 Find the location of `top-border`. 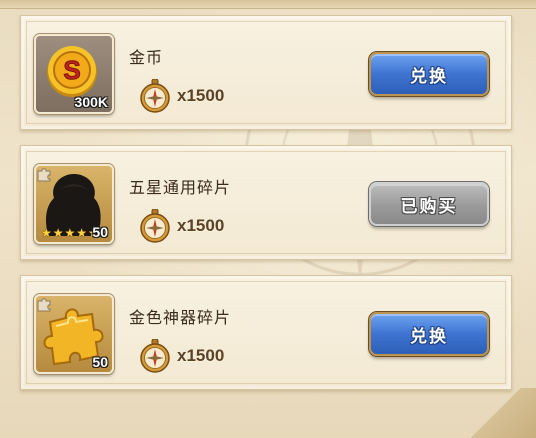

top-border is located at coordinates (268, 4).